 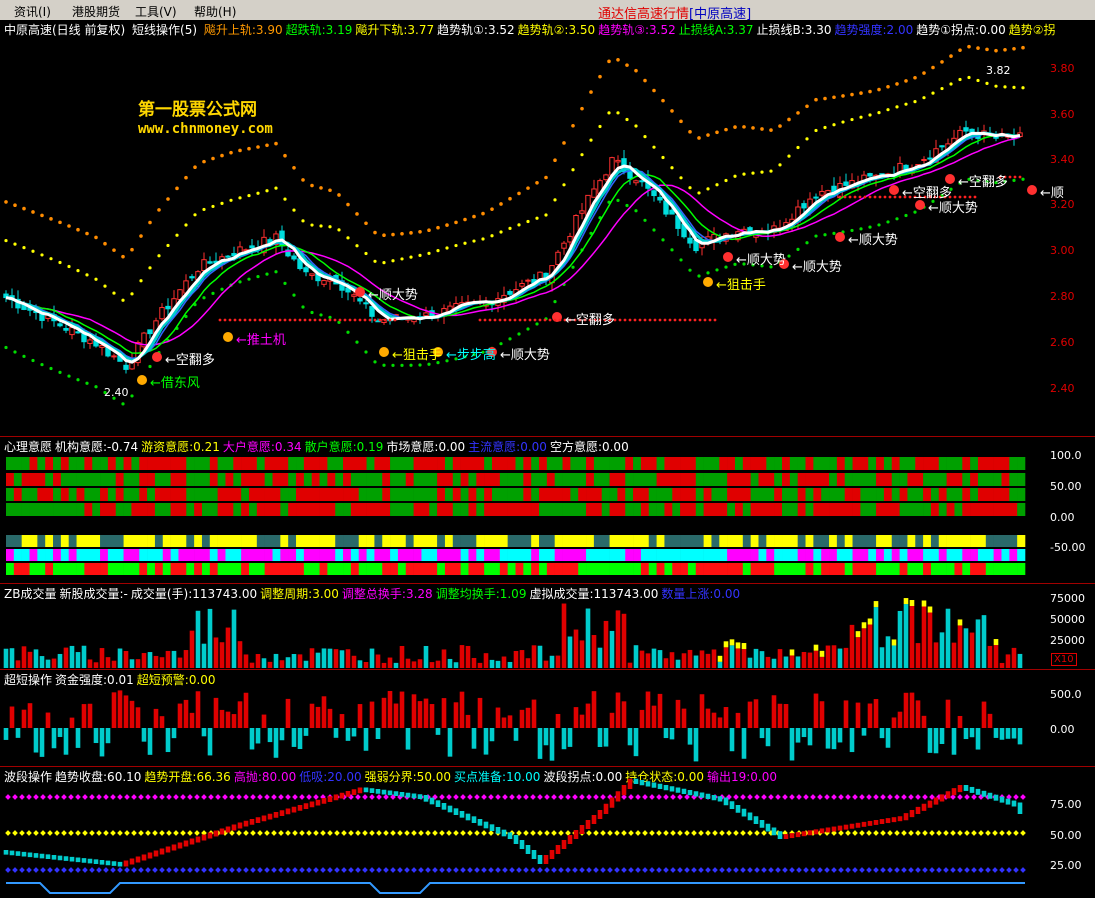 I want to click on signal-annotation: ←顺大势, so click(x=525, y=355).